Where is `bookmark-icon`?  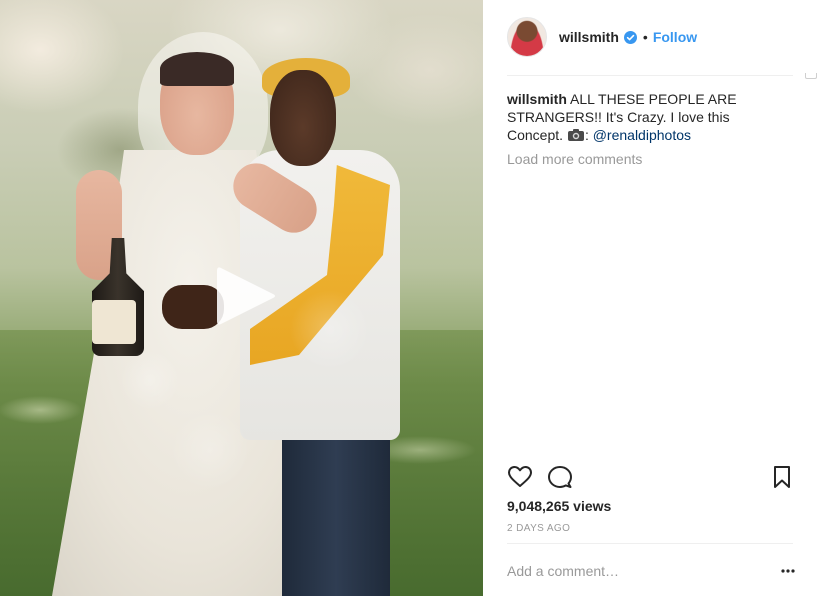
bookmark-icon is located at coordinates (782, 477).